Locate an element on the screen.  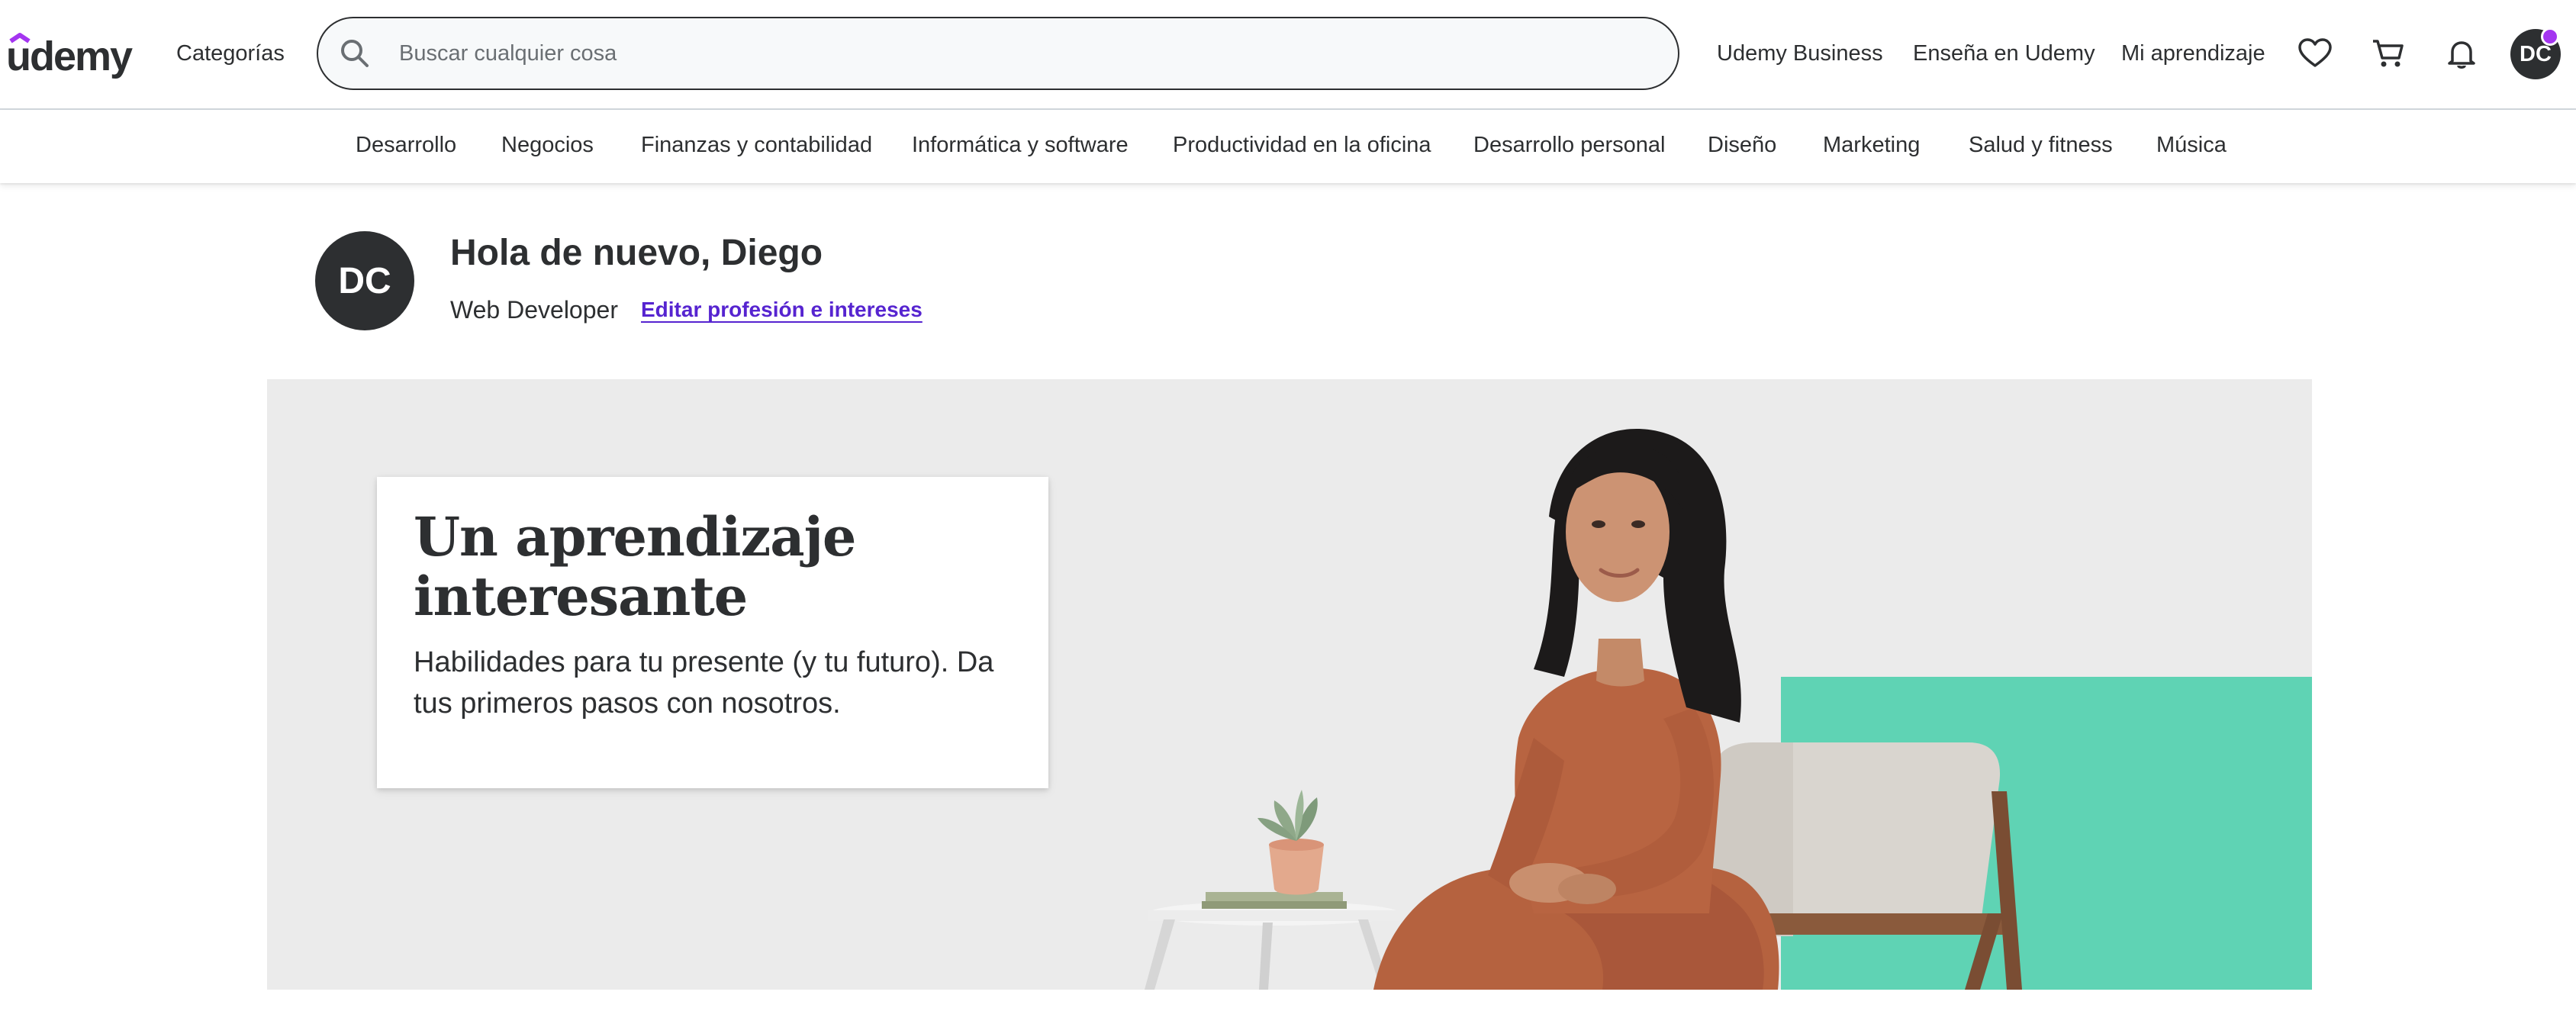
category-desarrollo-personal: Desarrollo personal is located at coordinates (1569, 145).